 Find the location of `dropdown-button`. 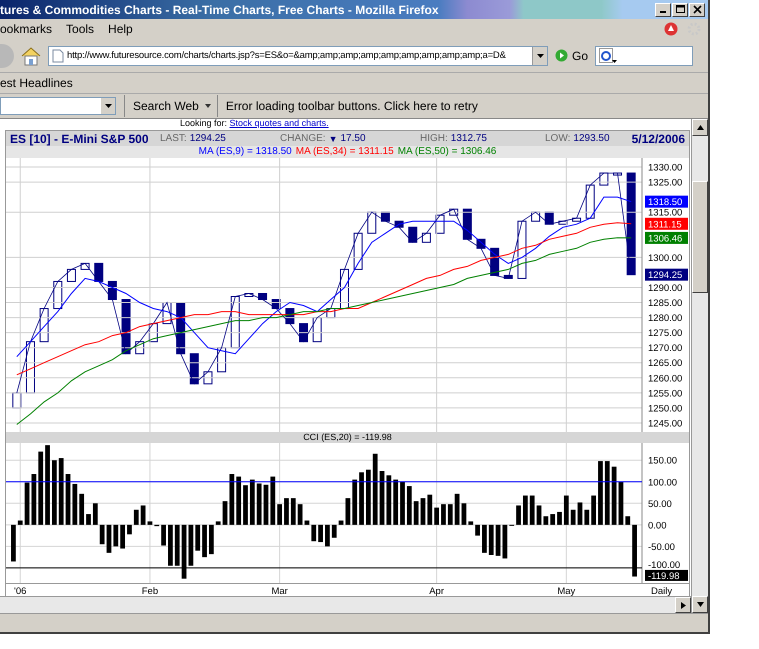

dropdown-button is located at coordinates (539, 55).